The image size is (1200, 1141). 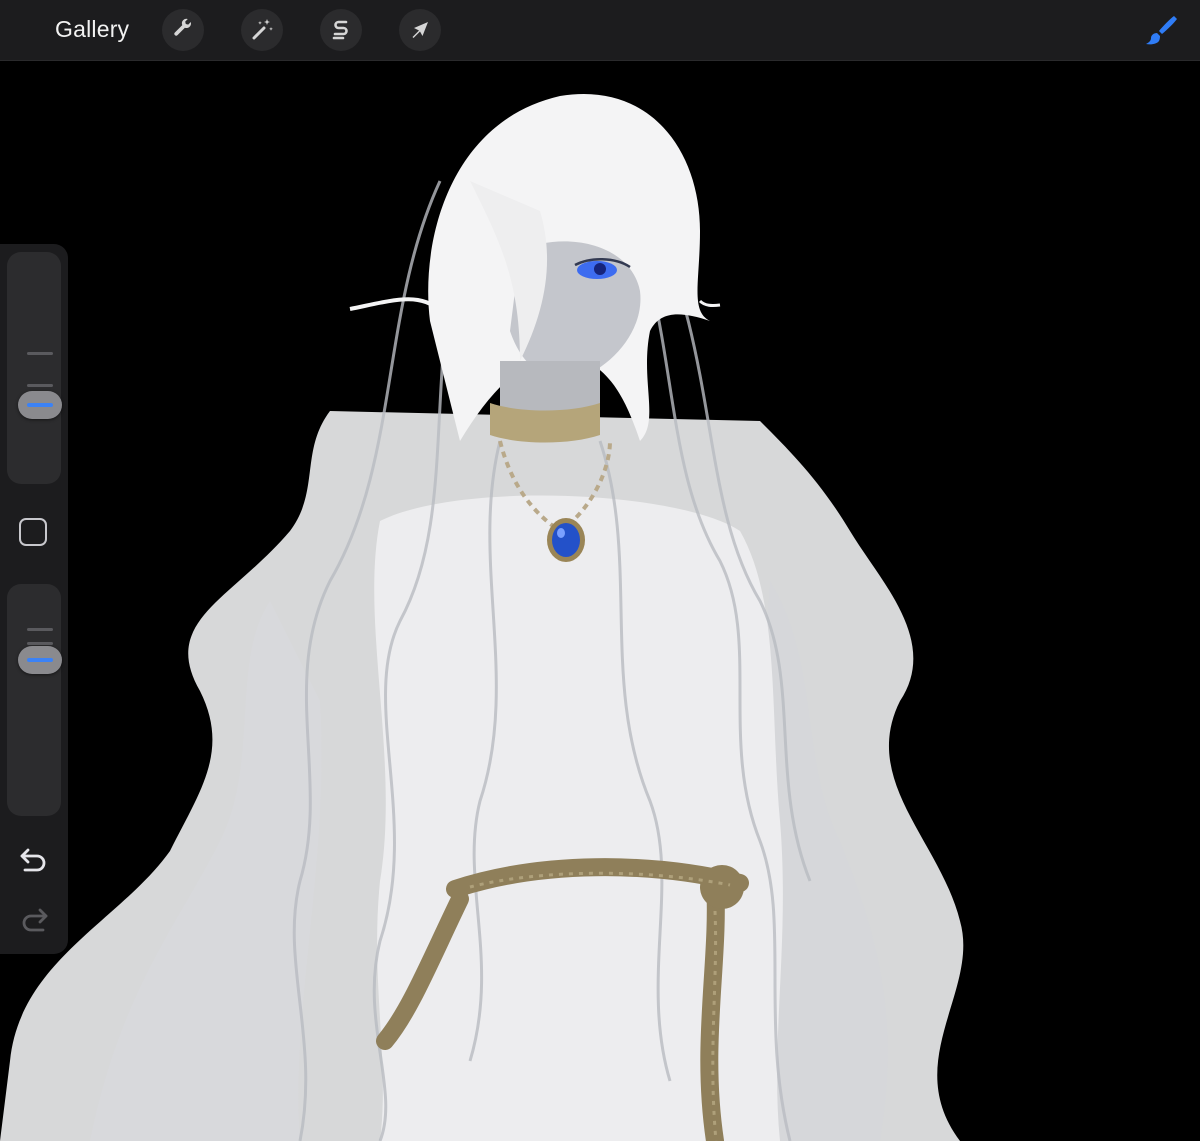 I want to click on redo-arrow-icon, so click(x=35, y=920).